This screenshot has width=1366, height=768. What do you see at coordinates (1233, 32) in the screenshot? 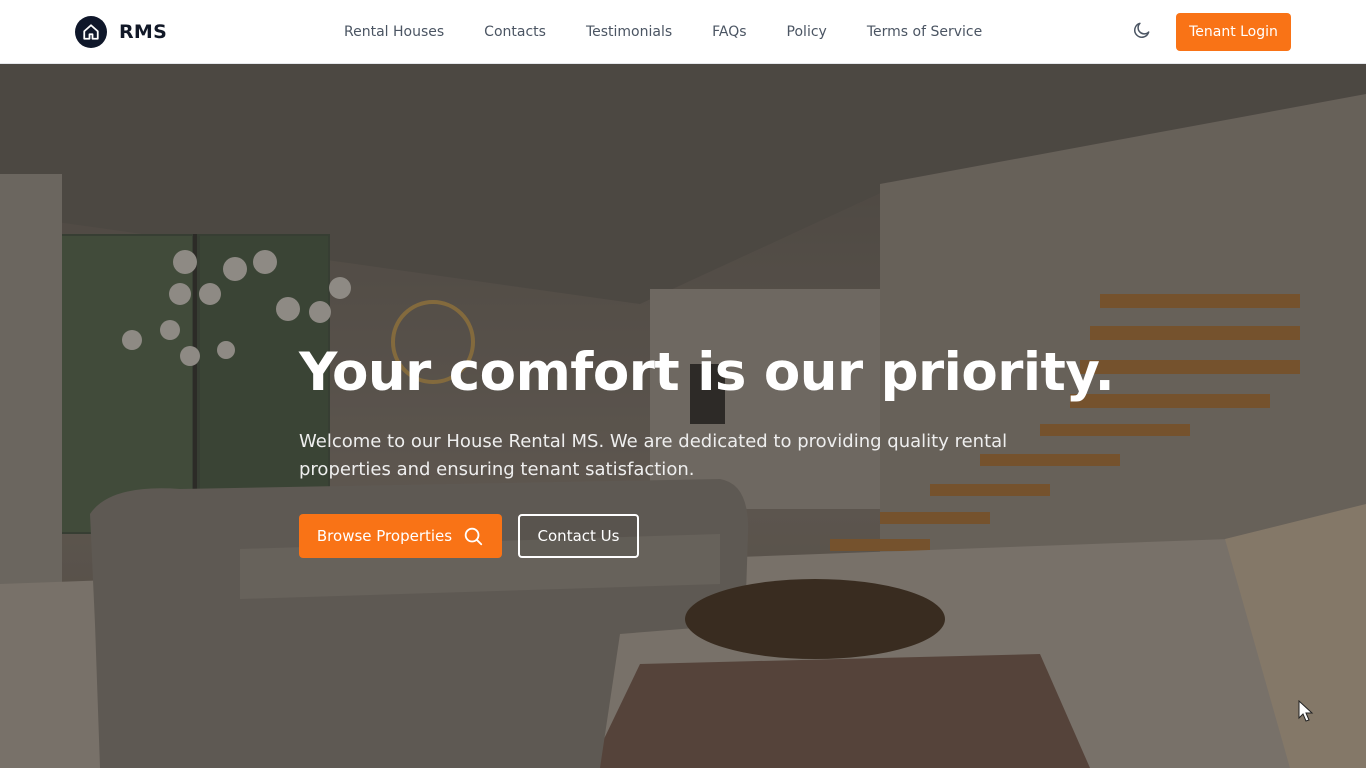
I see `tenant-login-button: Tenant Login` at bounding box center [1233, 32].